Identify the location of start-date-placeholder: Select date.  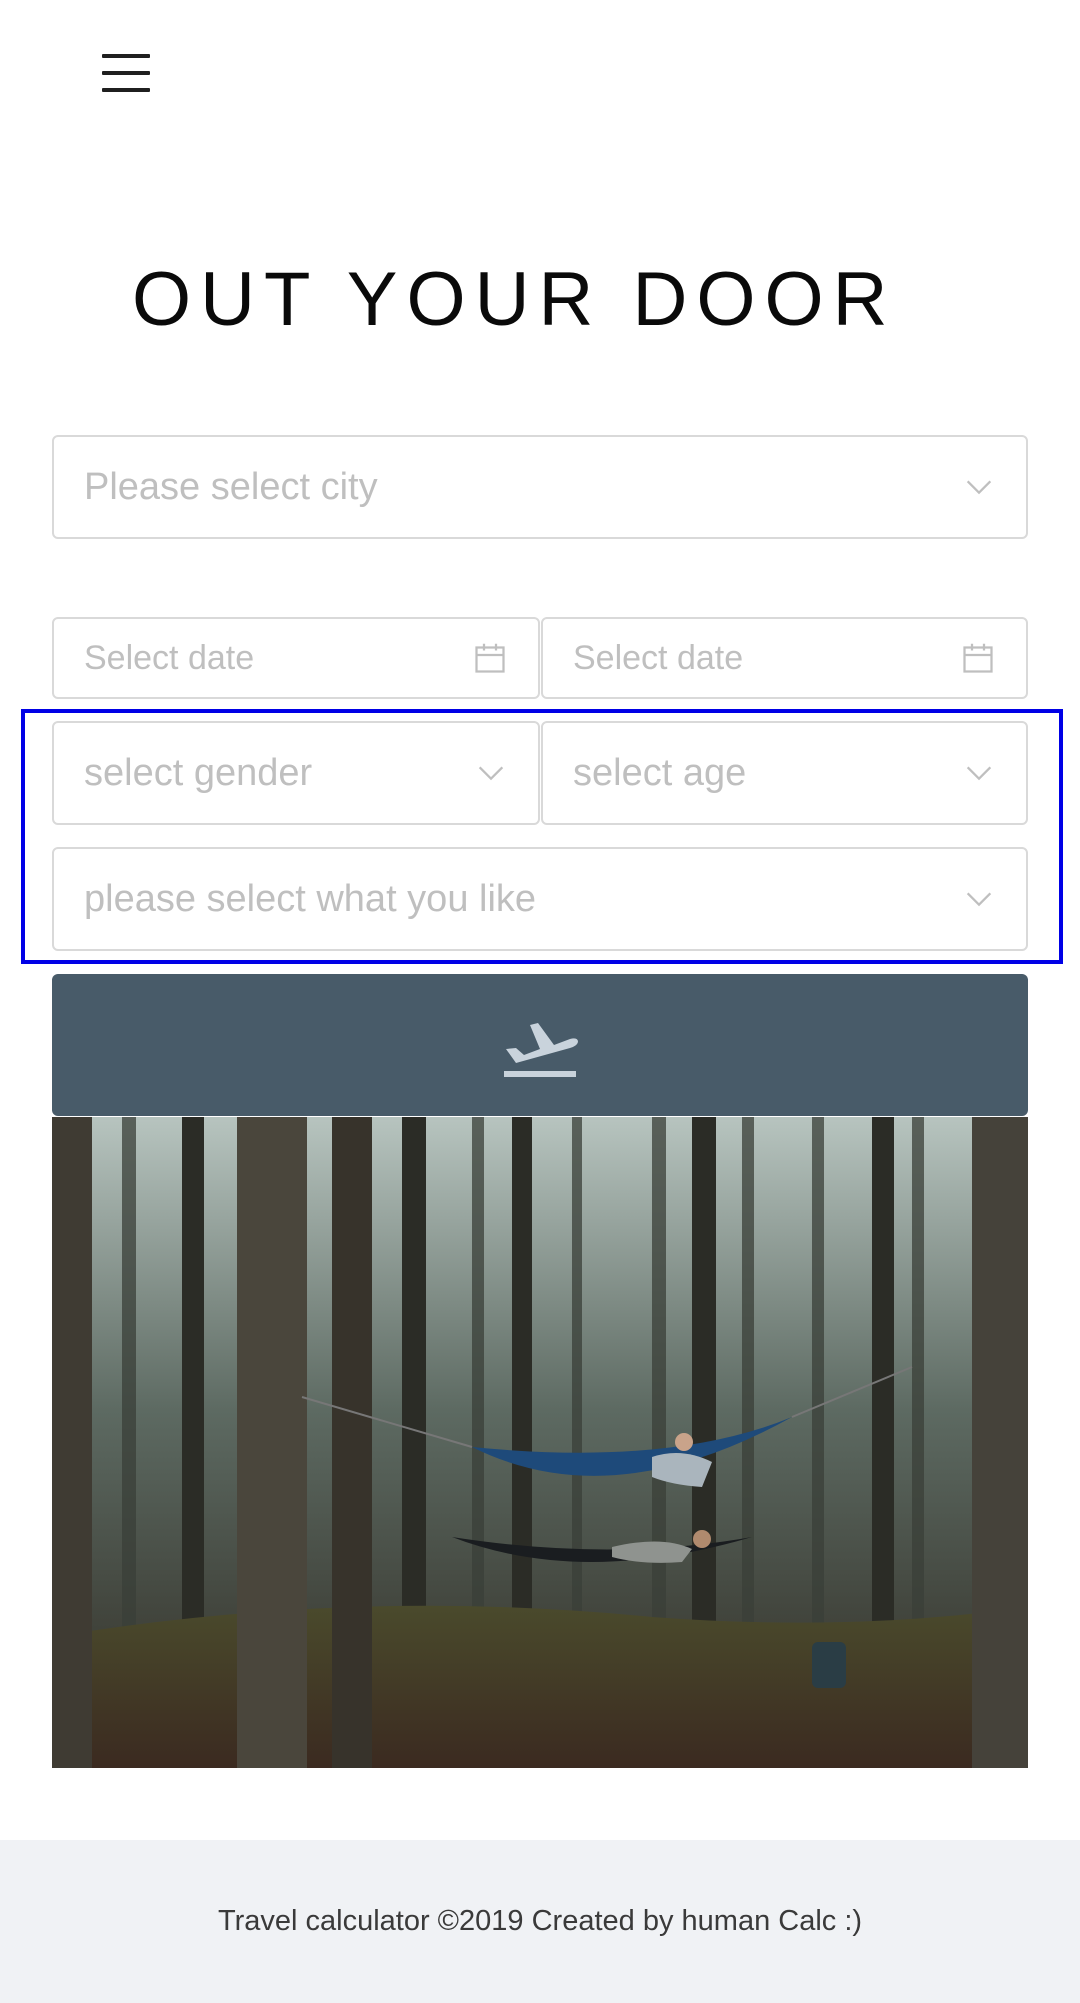
(169, 657).